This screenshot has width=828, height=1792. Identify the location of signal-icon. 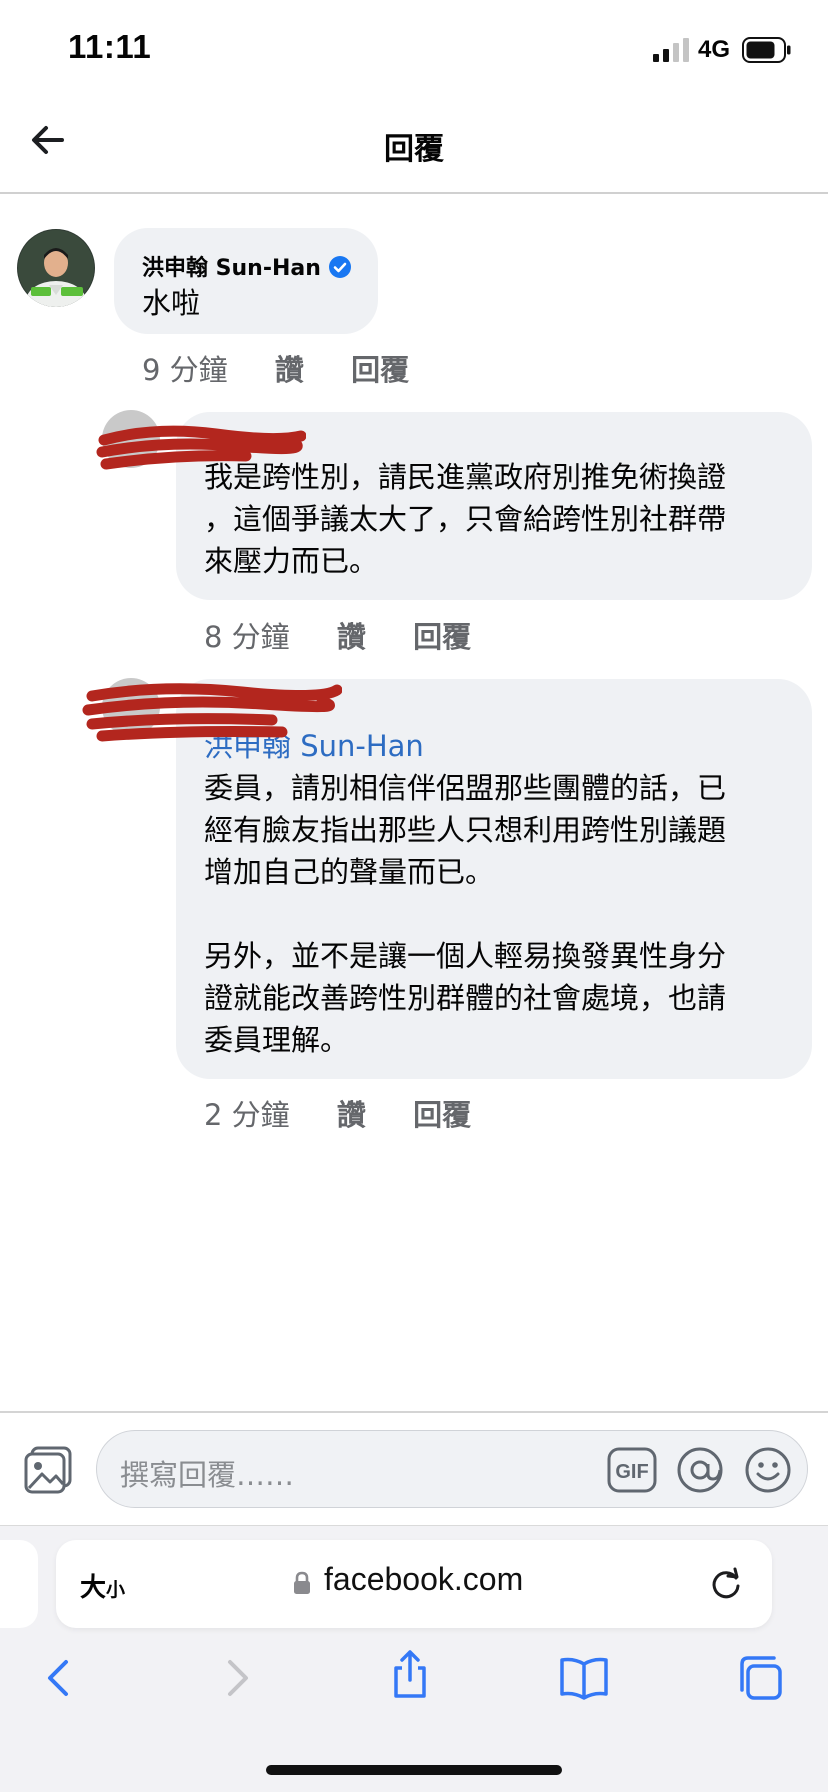
(671, 50).